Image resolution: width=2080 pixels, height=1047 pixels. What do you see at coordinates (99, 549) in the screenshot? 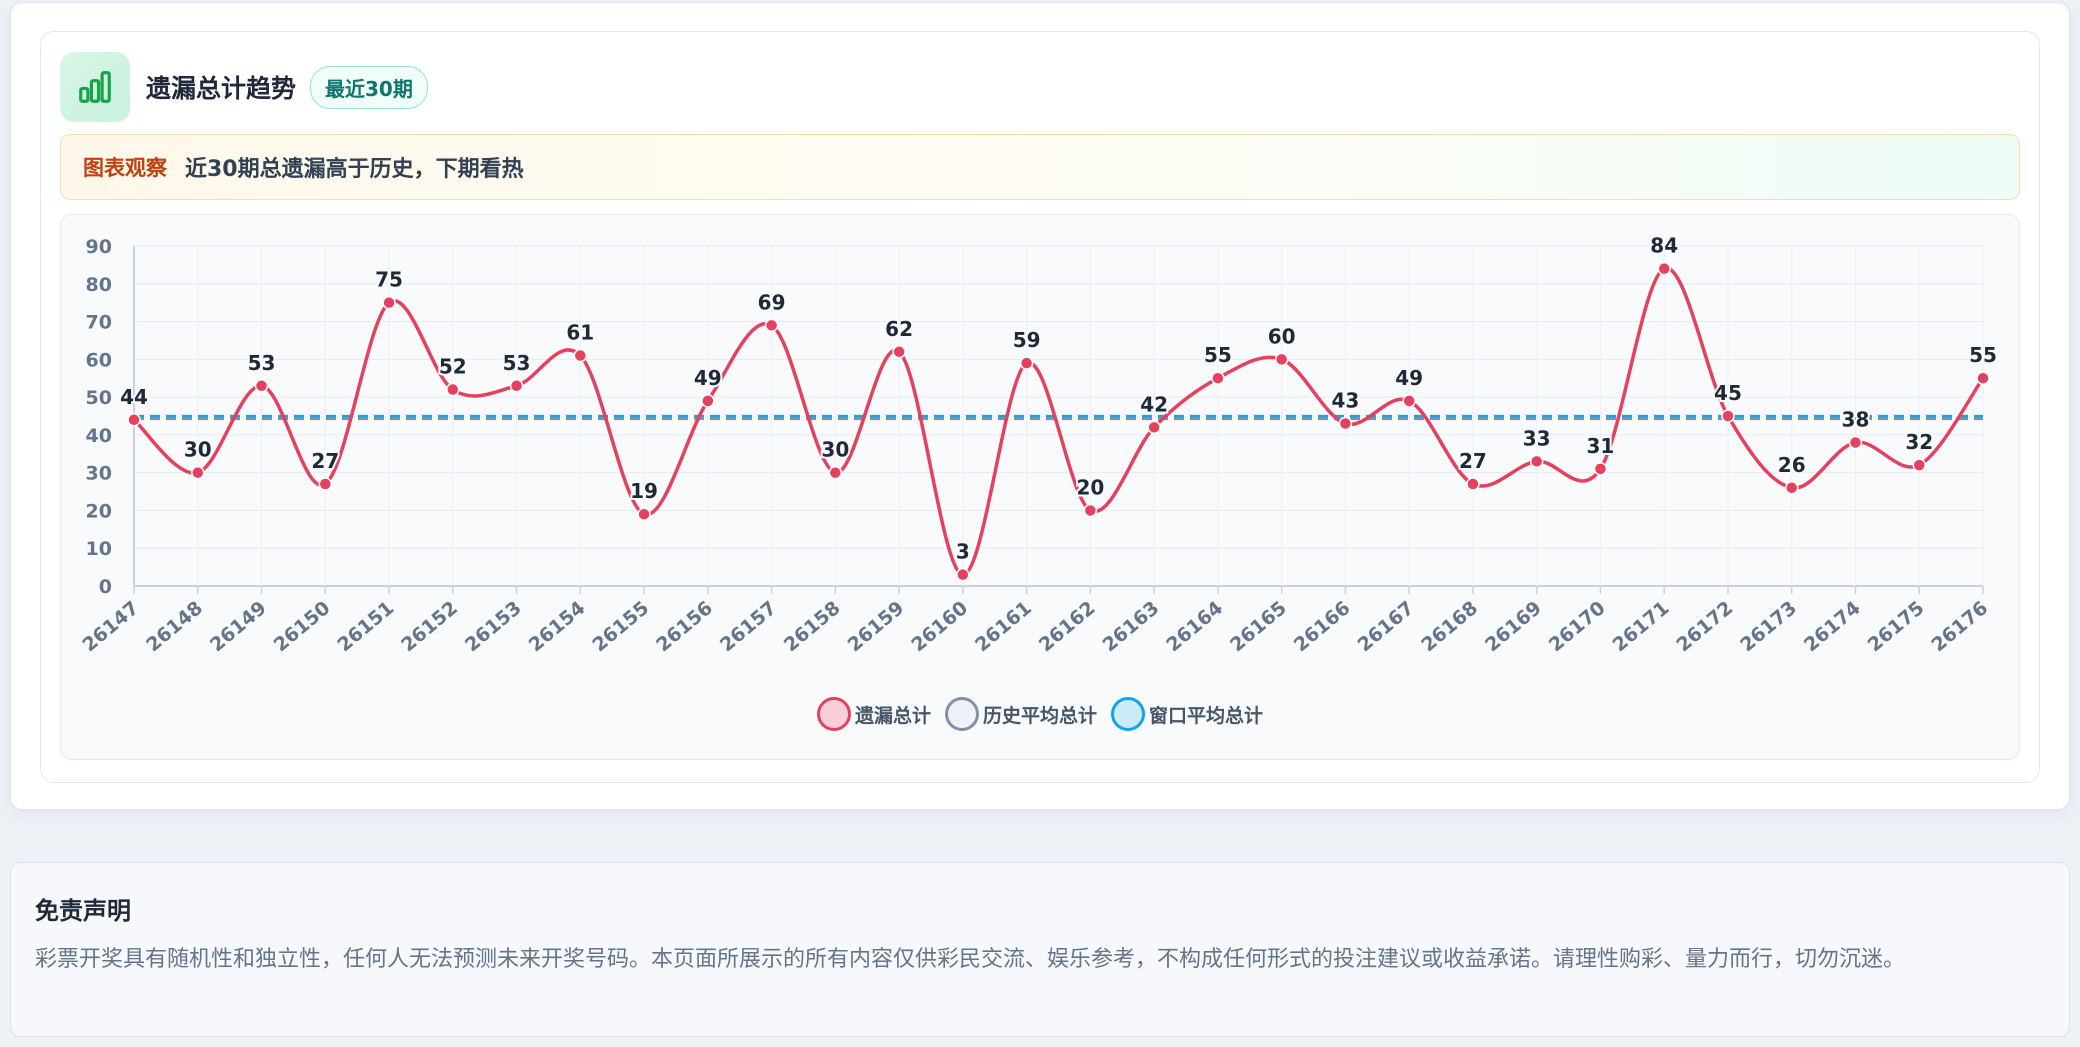
I see `y-tick-label: 10` at bounding box center [99, 549].